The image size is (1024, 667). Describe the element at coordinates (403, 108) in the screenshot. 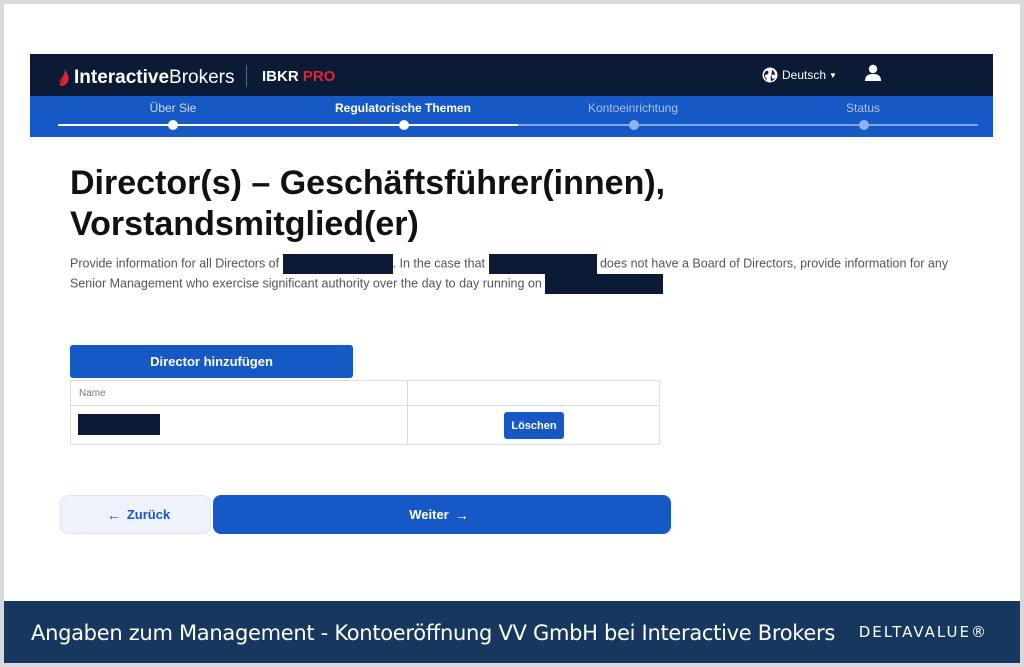

I see `step-regulatory: Regulatorische Themen` at that location.